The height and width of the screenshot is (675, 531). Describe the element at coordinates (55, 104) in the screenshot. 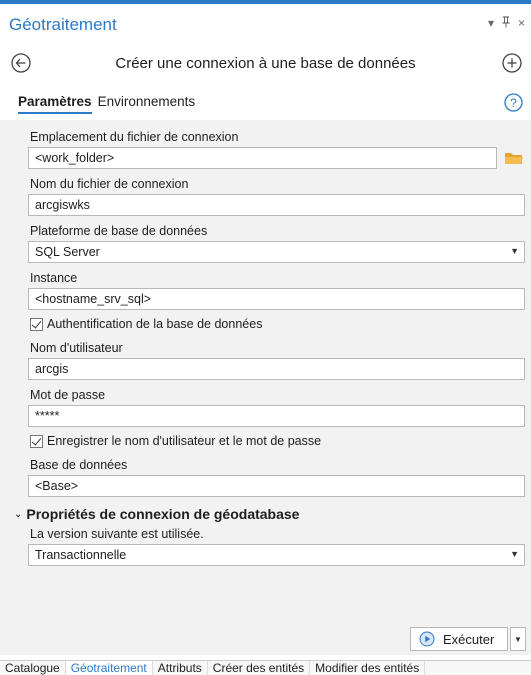

I see `tab-parameters: Paramètres` at that location.